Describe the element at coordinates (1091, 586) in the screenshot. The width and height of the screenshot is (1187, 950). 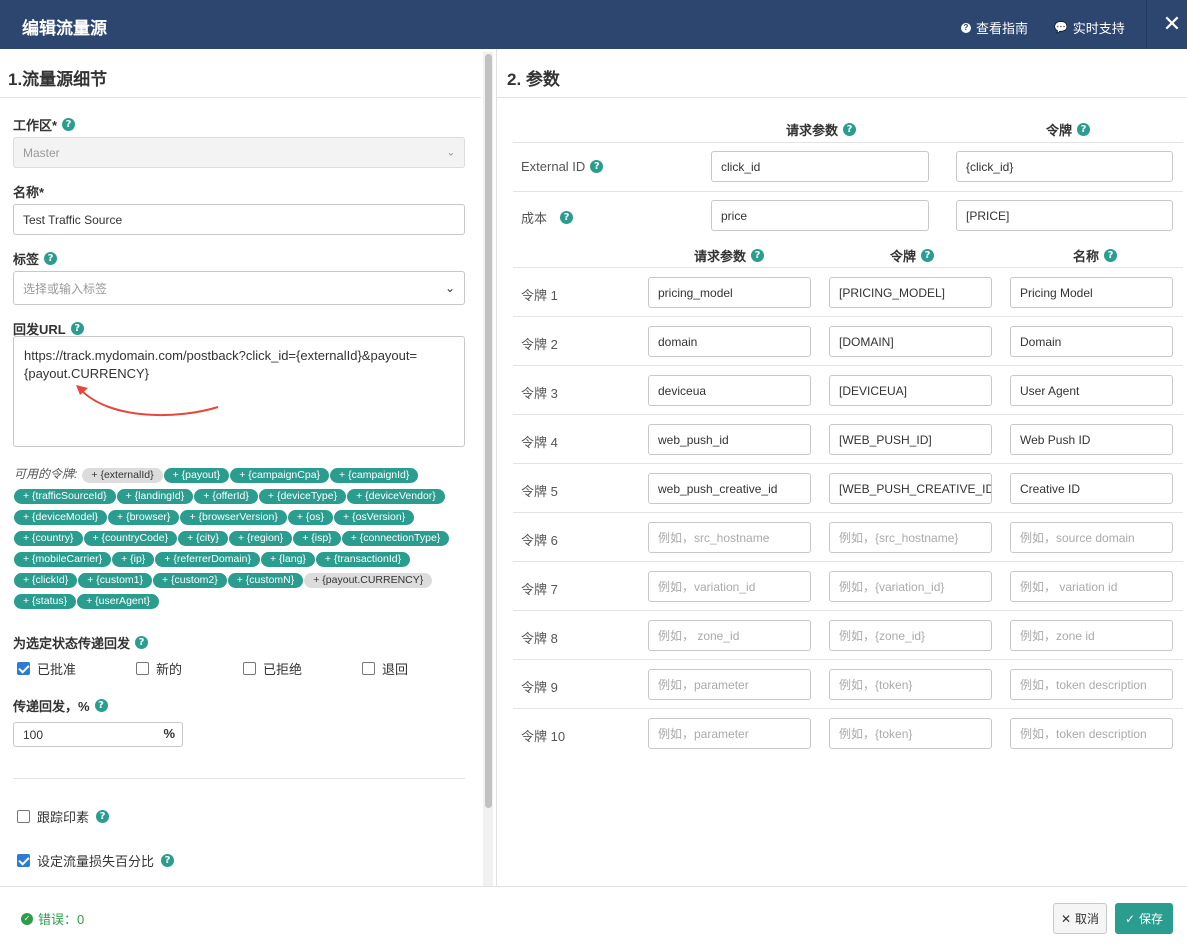
I see `token-name-input: 例如， variation id` at that location.